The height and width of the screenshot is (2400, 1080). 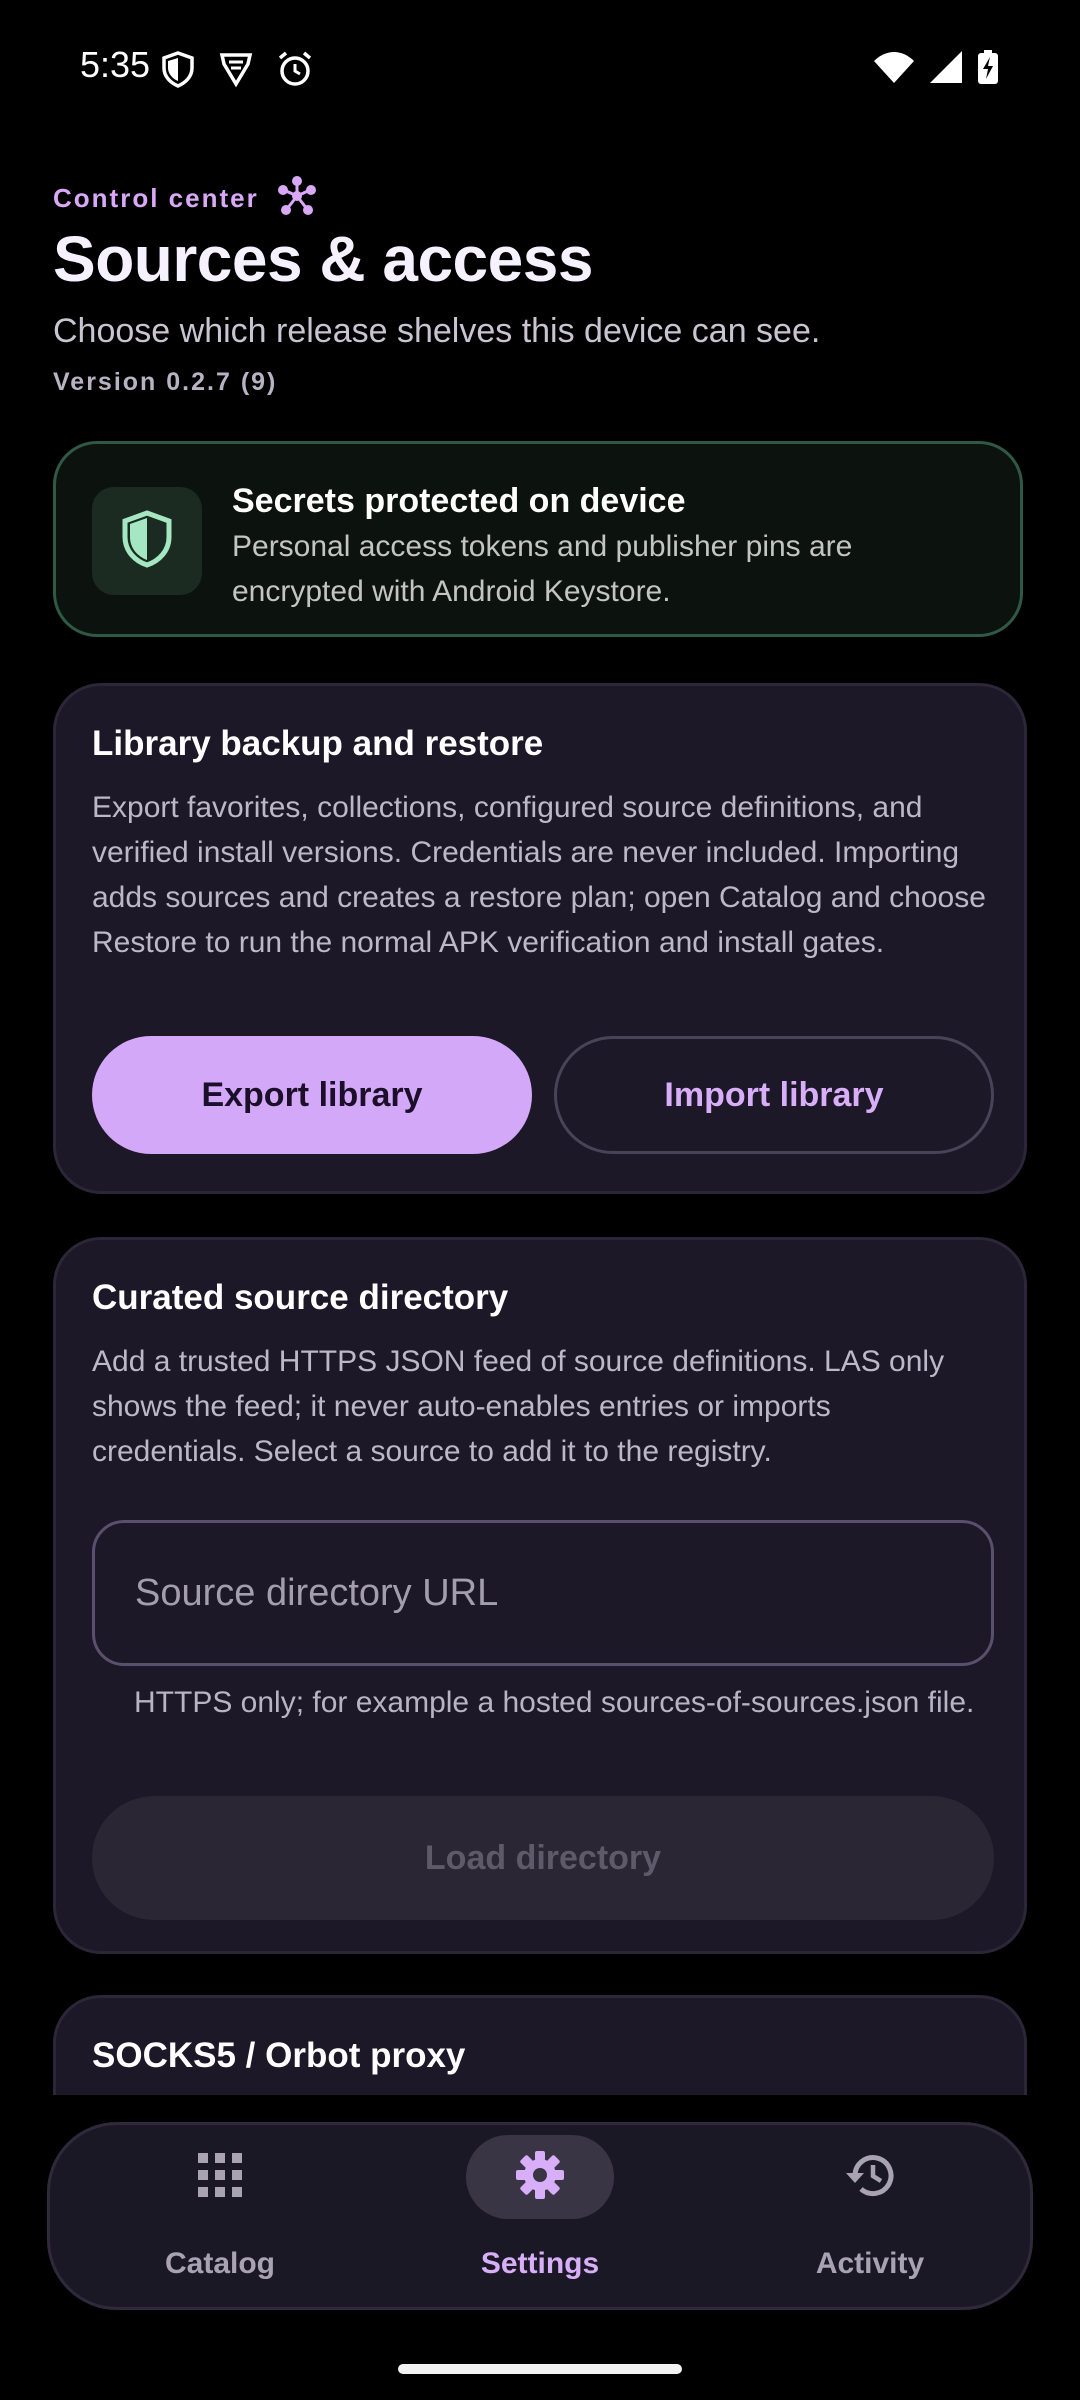 What do you see at coordinates (543, 1858) in the screenshot?
I see `load-directory-button: Load directory` at bounding box center [543, 1858].